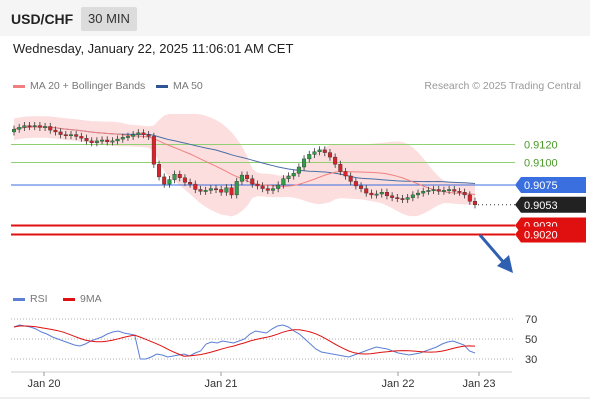 The width and height of the screenshot is (590, 400). Describe the element at coordinates (220, 384) in the screenshot. I see `x-tick-label: Jan 21` at that location.